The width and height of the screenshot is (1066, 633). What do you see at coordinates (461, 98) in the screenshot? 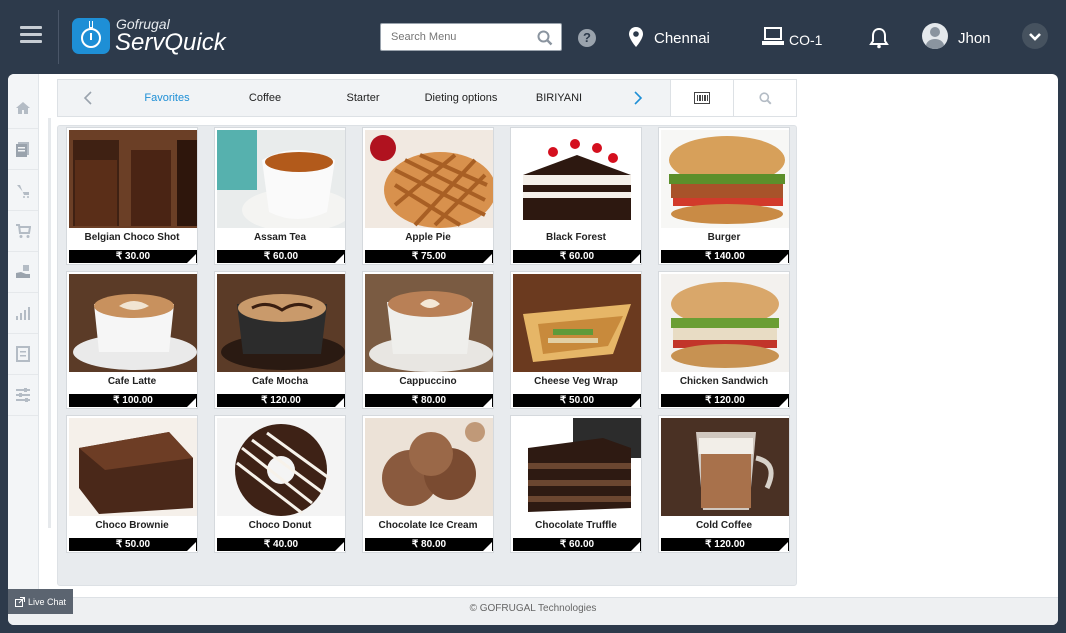
I see `category-tab-dieting-options: Dieting options` at bounding box center [461, 98].